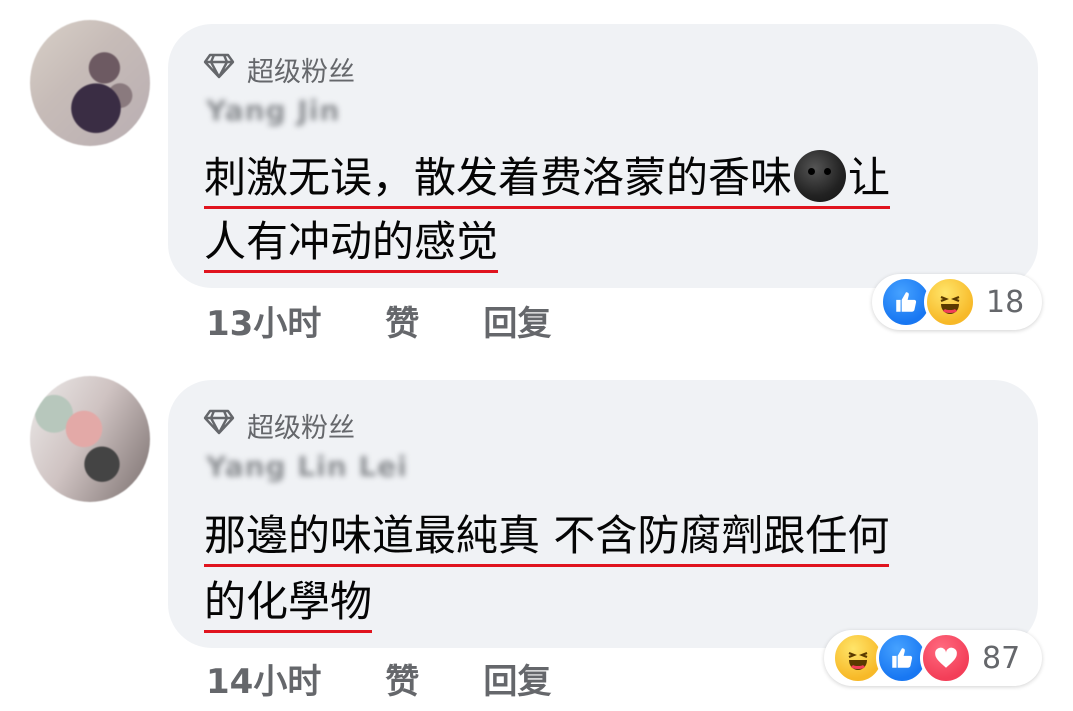  What do you see at coordinates (820, 176) in the screenshot?
I see `new-moon-face-icon` at bounding box center [820, 176].